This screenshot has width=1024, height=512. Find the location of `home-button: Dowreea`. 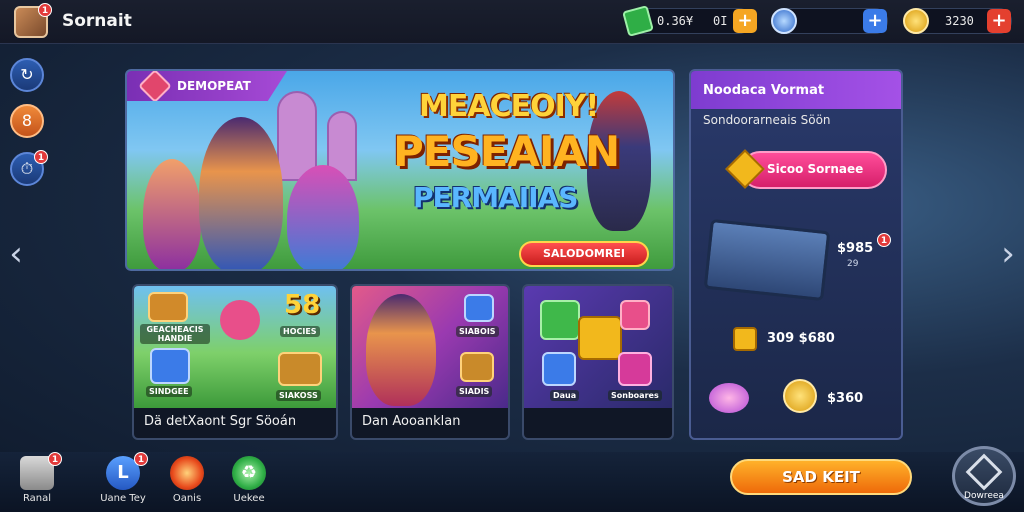

home-button: Dowreea is located at coordinates (984, 476).